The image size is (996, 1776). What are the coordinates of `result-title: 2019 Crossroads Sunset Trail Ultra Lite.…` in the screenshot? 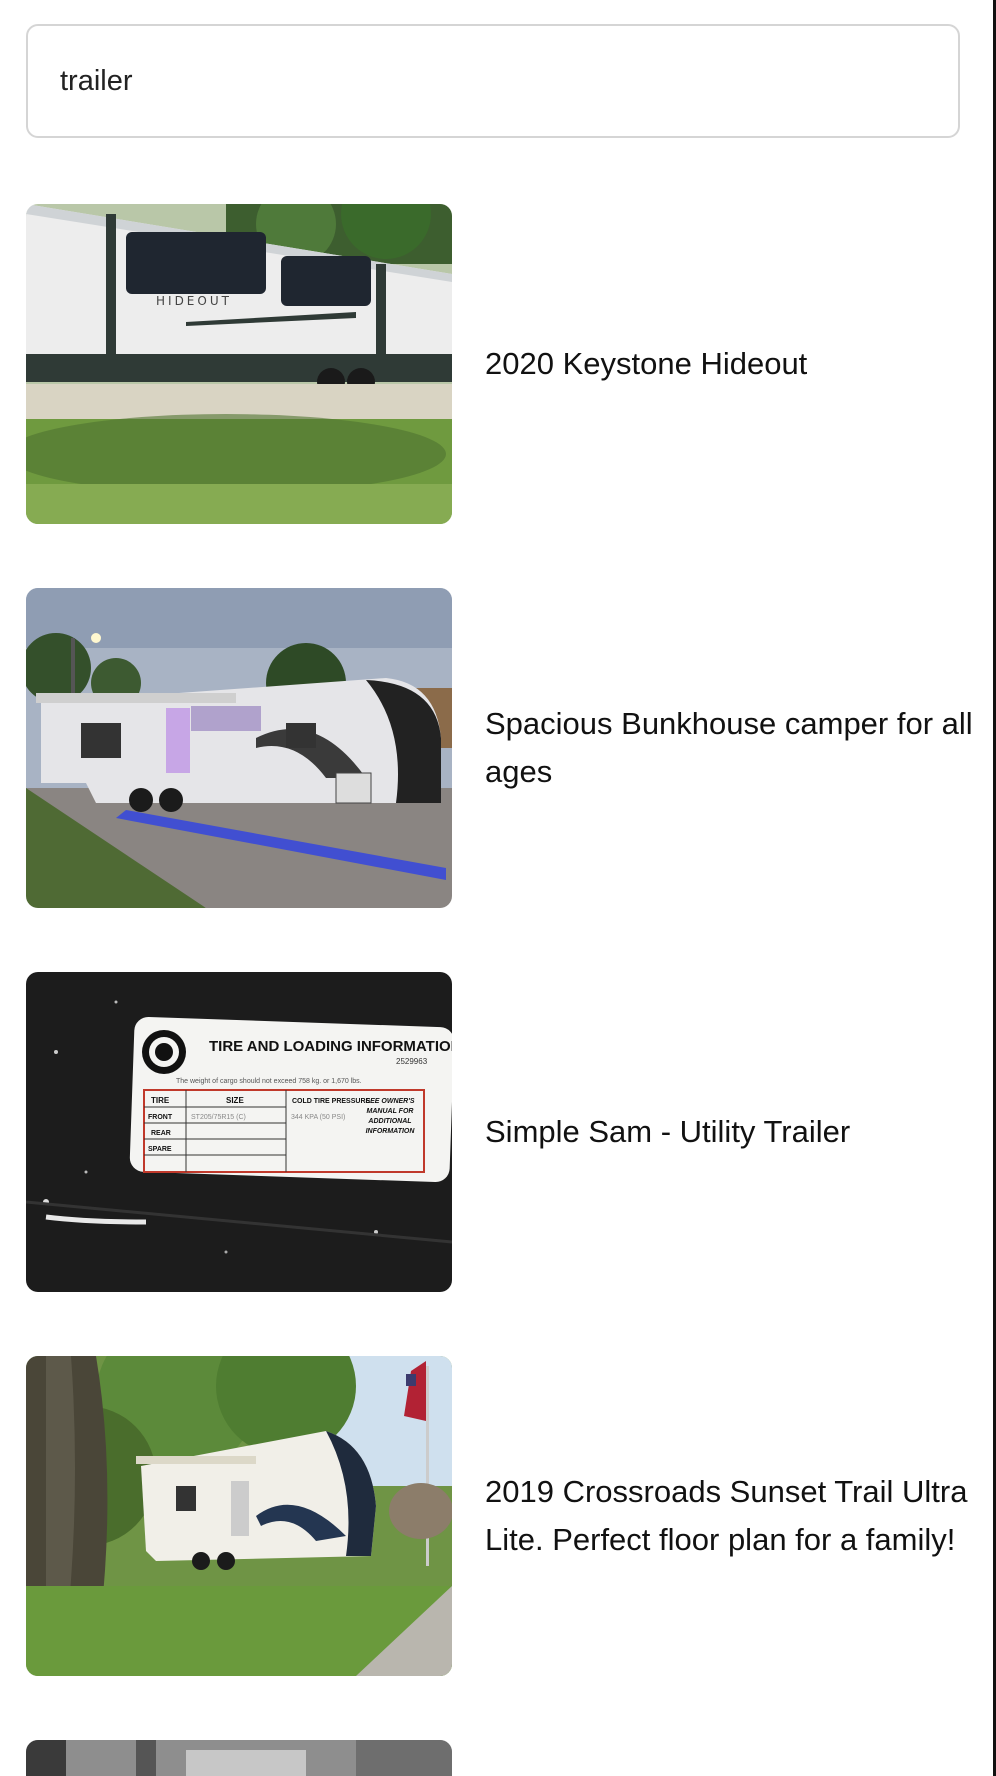 It's located at (735, 1516).